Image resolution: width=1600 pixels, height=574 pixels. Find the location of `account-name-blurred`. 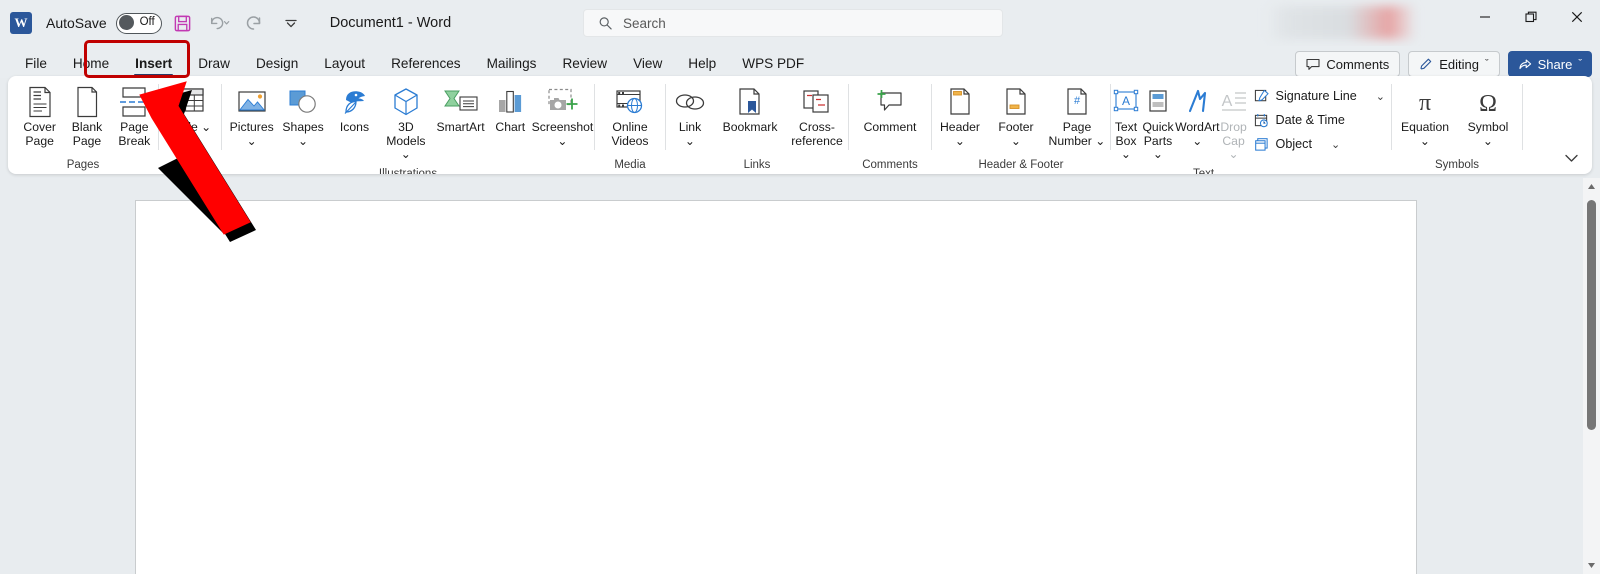

account-name-blurred is located at coordinates (1341, 22).